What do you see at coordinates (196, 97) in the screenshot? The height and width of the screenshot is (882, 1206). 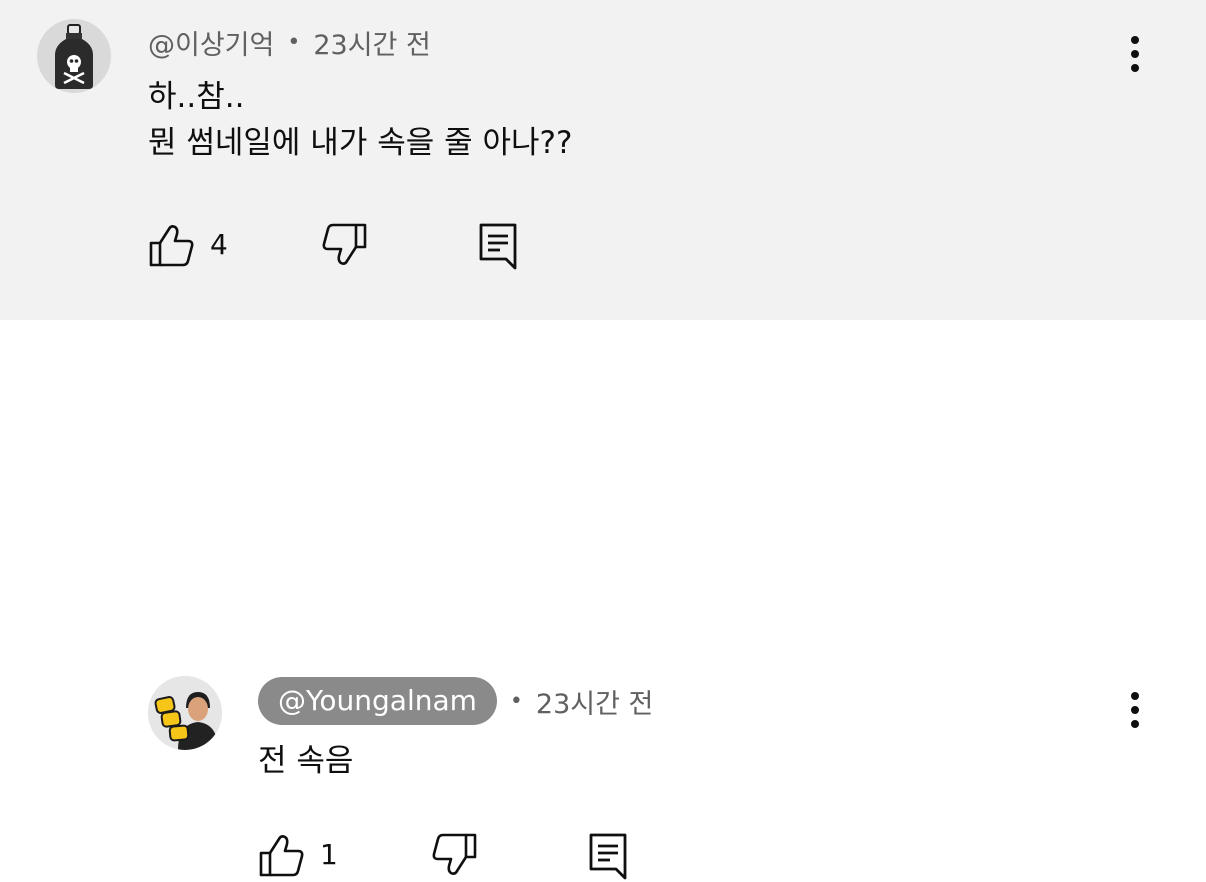 I see `comment-line: 하..참..` at bounding box center [196, 97].